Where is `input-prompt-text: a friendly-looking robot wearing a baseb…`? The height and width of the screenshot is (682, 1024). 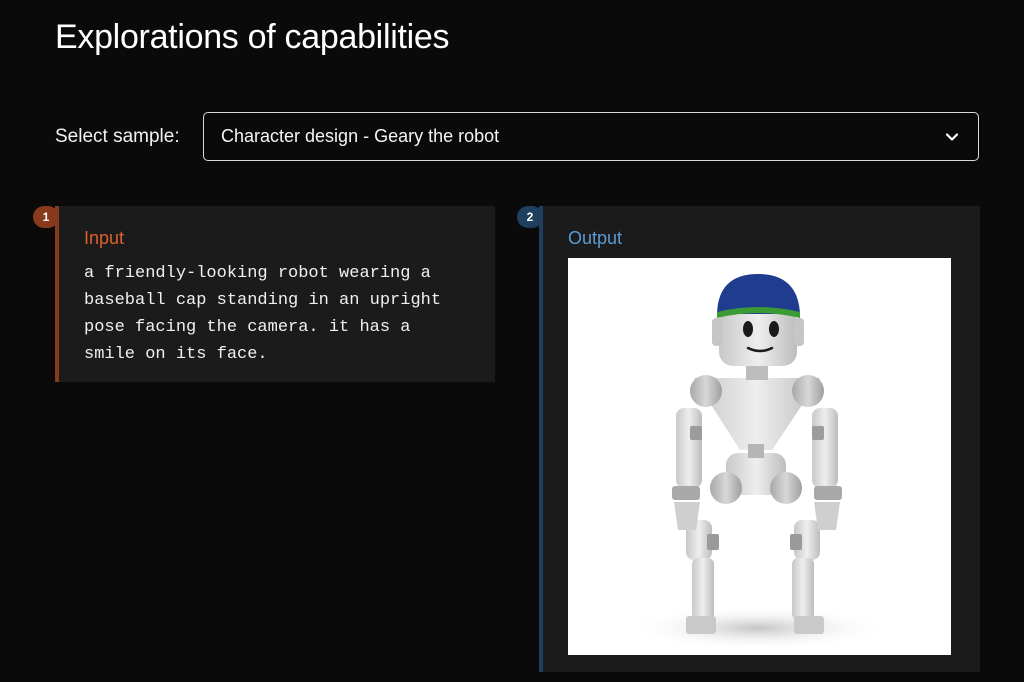 input-prompt-text: a friendly-looking robot wearing a baseb… is located at coordinates (263, 314).